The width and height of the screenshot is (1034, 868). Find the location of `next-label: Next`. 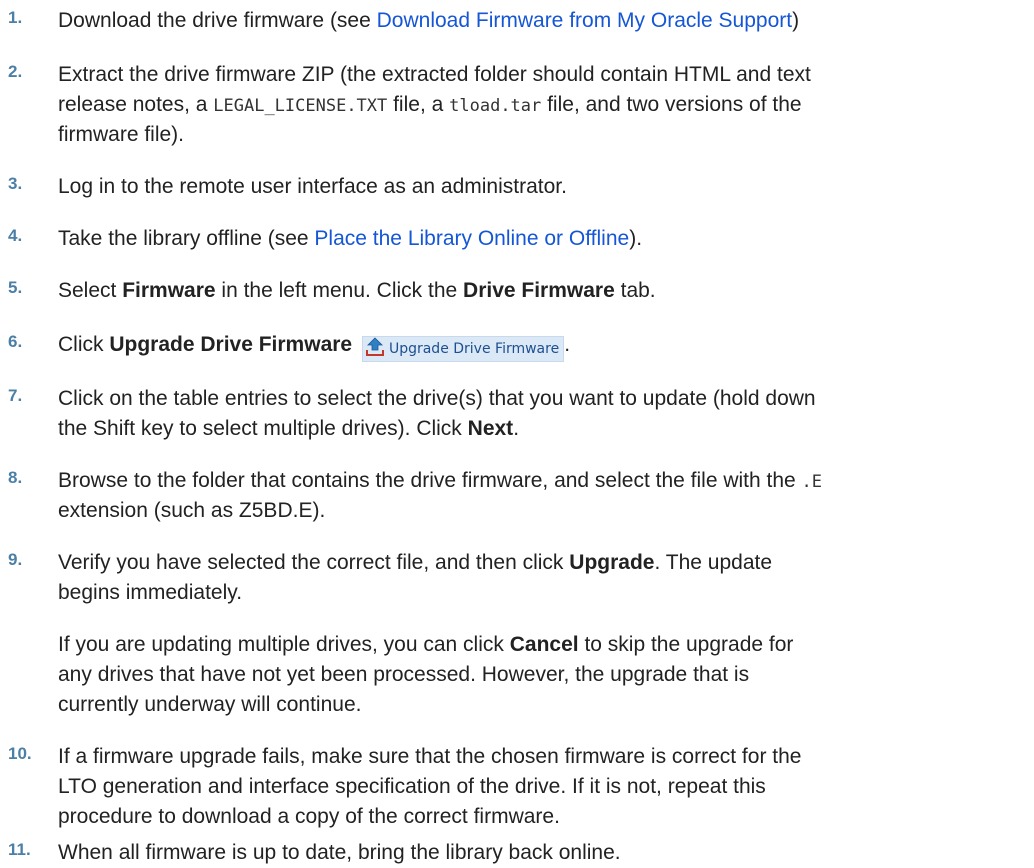

next-label: Next is located at coordinates (490, 428).